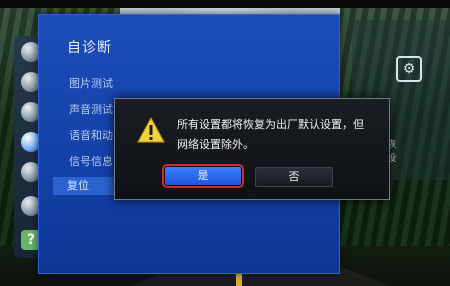 The height and width of the screenshot is (286, 450). What do you see at coordinates (270, 124) in the screenshot?
I see `dialog-message-line1: 所有设置都将恢复为出厂默认设置，但` at bounding box center [270, 124].